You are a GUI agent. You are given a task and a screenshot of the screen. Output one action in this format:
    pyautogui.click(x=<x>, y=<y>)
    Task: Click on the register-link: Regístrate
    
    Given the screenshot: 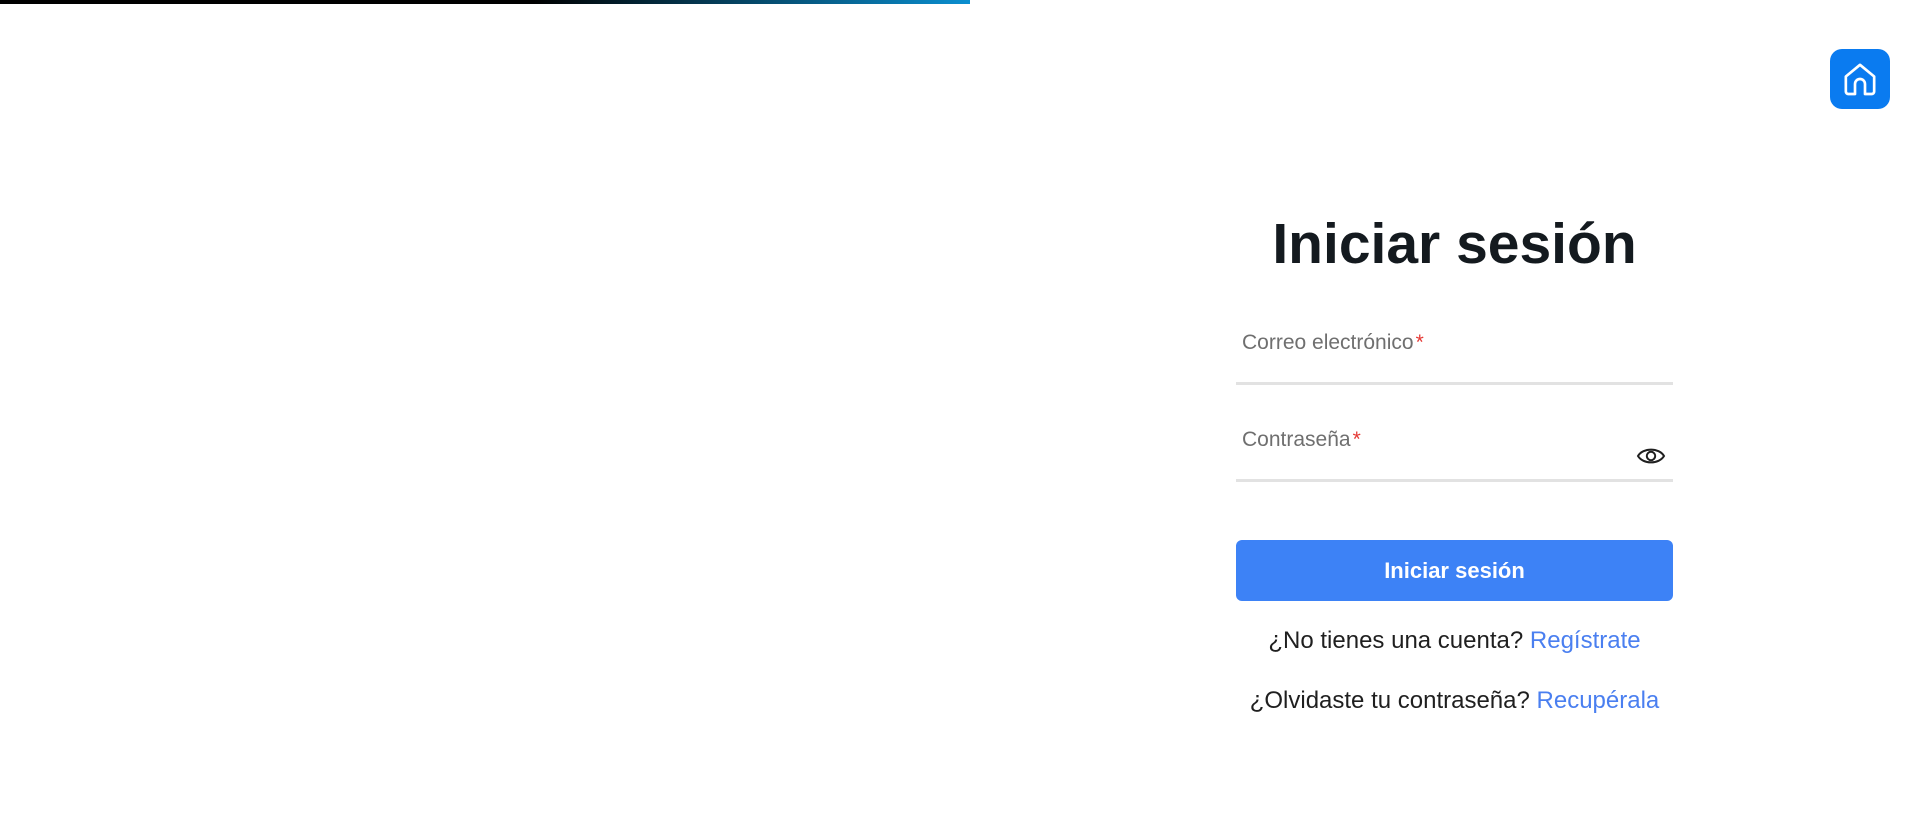 What is the action you would take?
    pyautogui.click(x=1585, y=640)
    